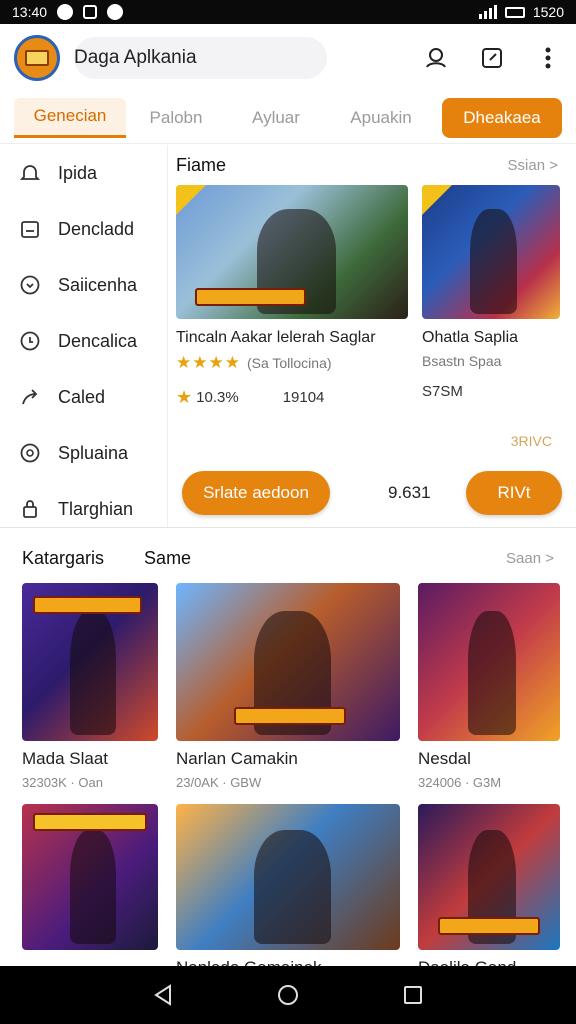 The image size is (576, 1024). I want to click on download-icon, so click(30, 229).